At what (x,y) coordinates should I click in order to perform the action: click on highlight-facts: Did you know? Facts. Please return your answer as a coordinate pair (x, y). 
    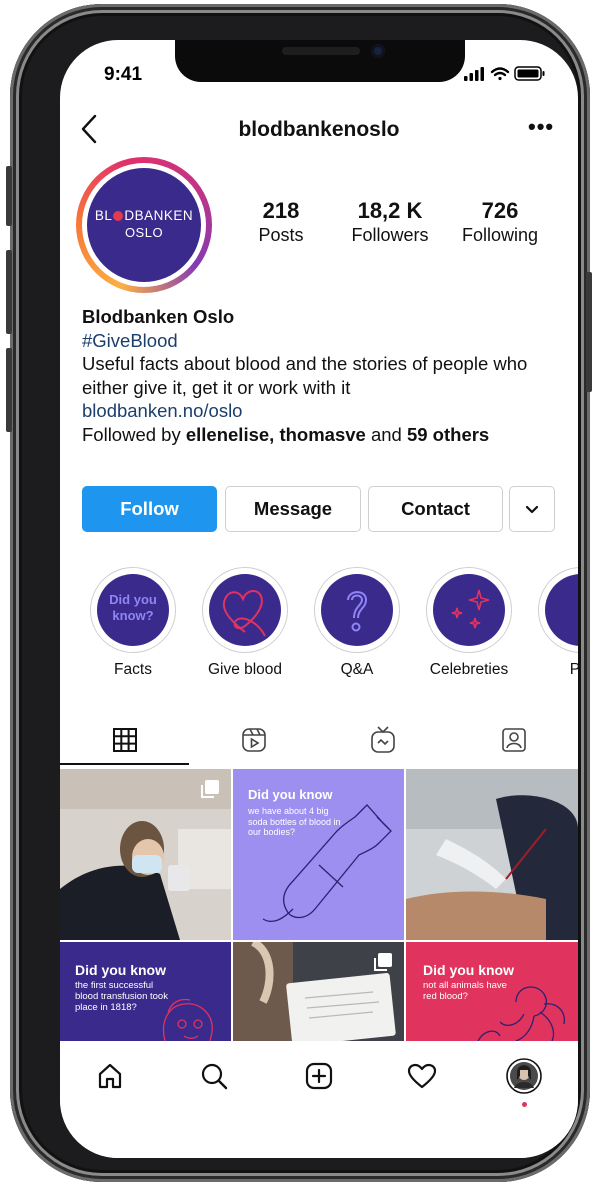
    Looking at the image, I should click on (133, 623).